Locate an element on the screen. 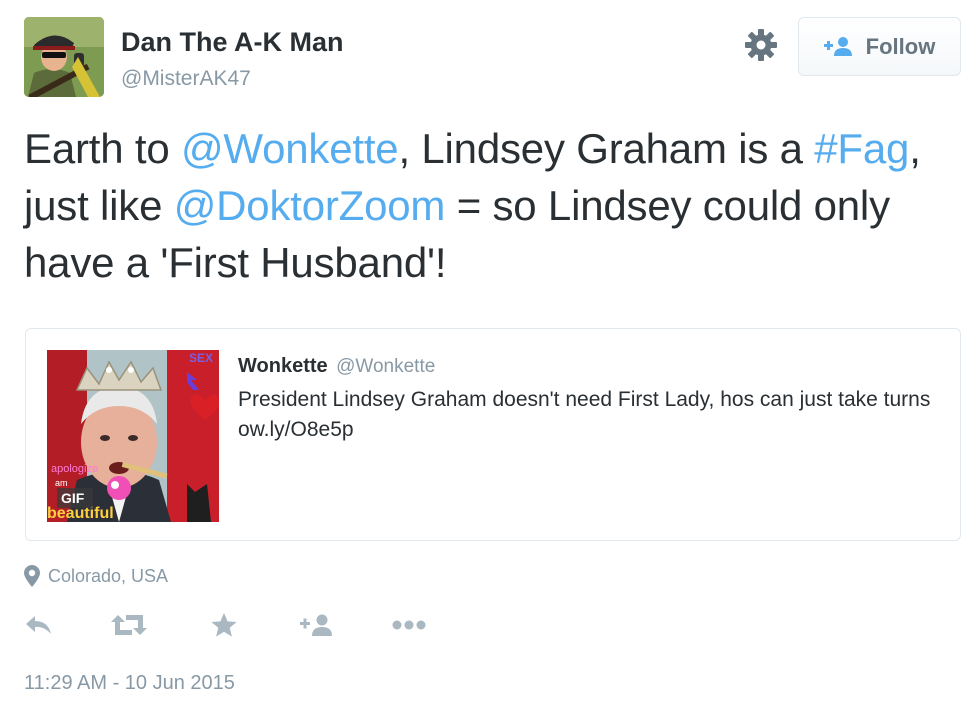 This screenshot has width=980, height=705. follow-button-label: Follow is located at coordinates (900, 46).